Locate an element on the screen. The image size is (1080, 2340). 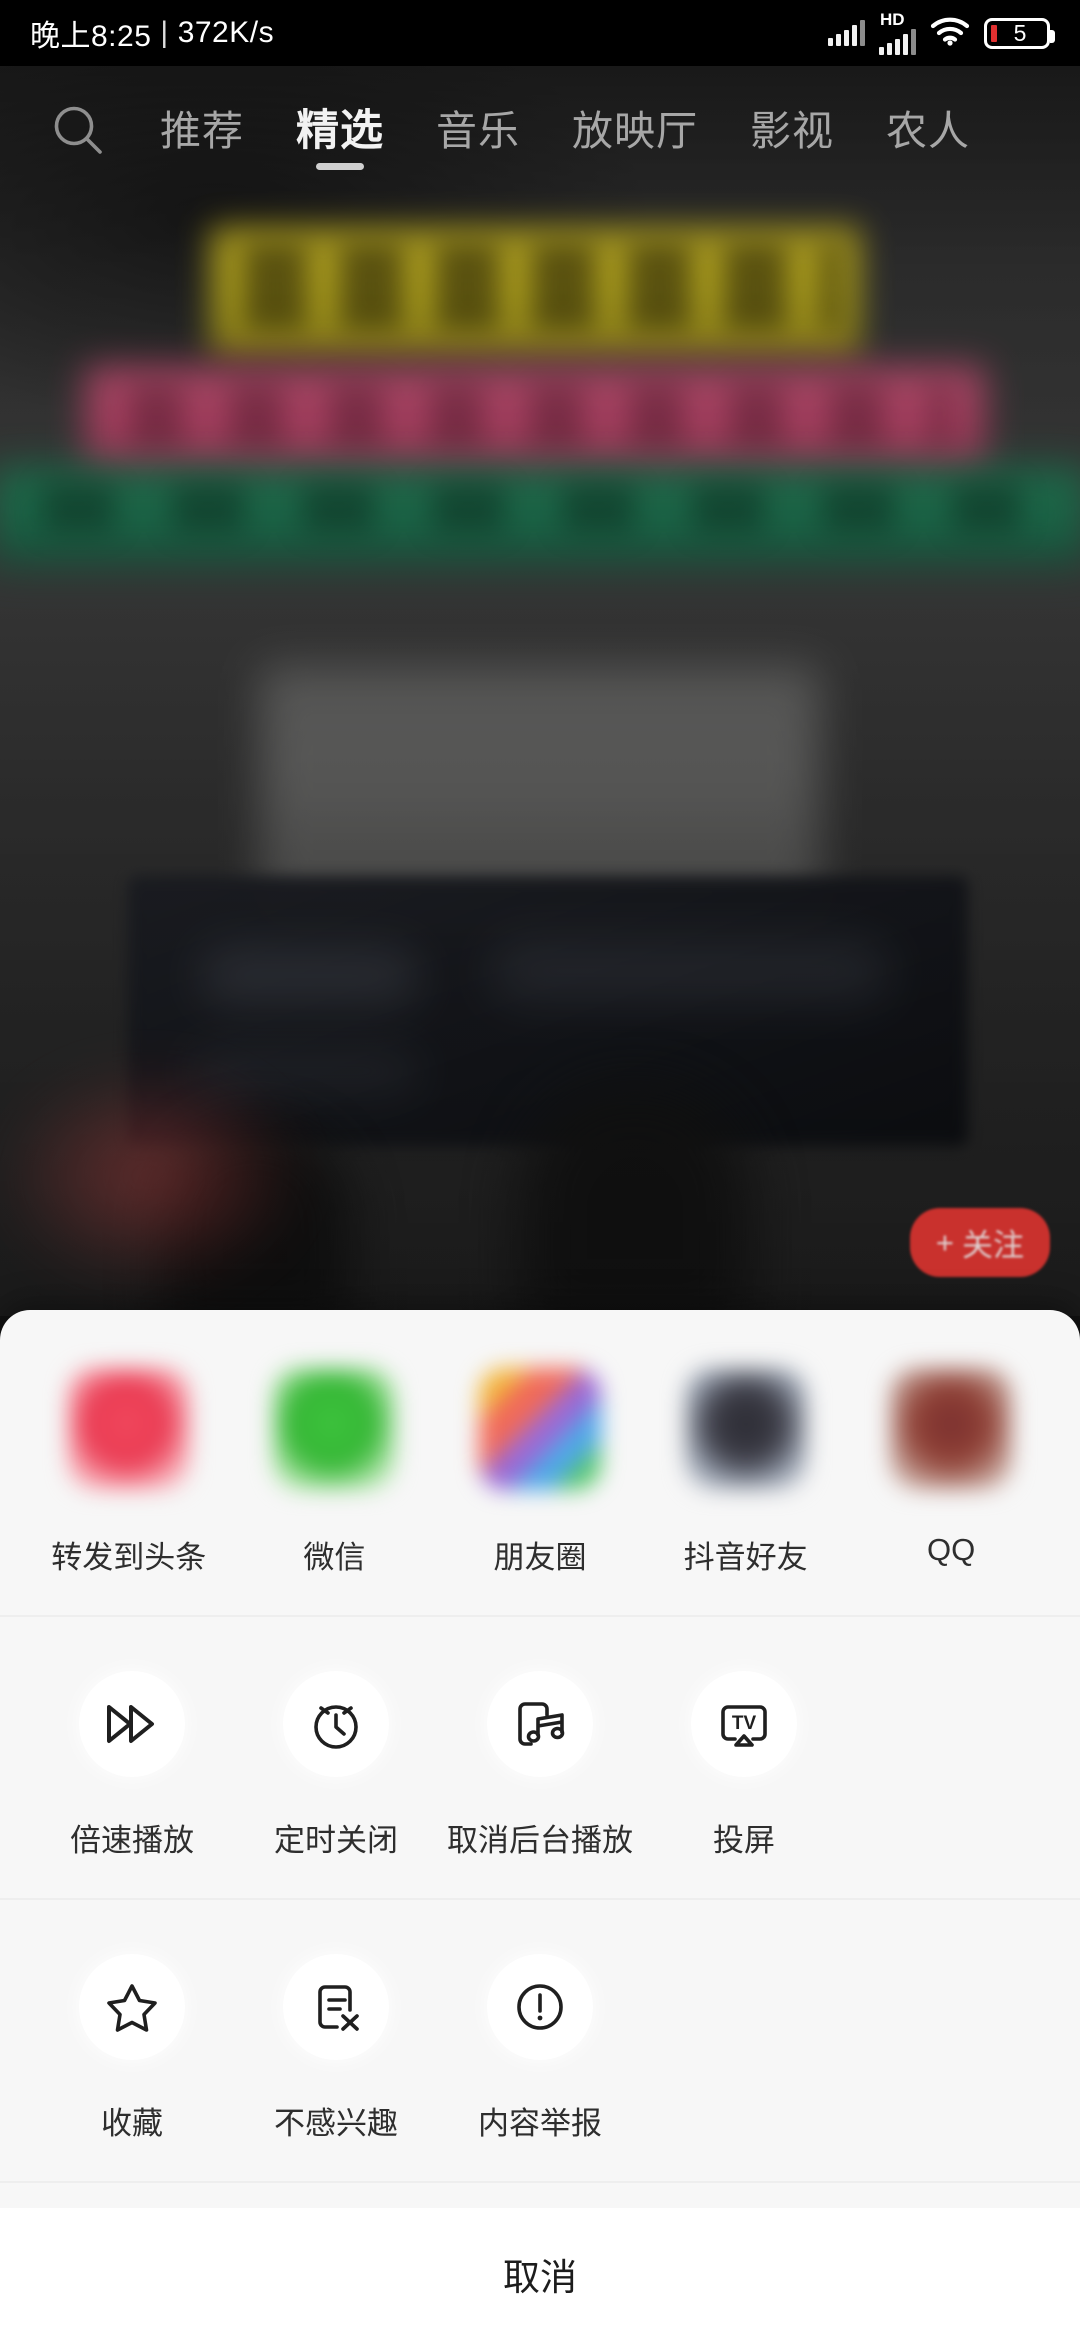
follow-label: 关注 is located at coordinates (993, 1245).